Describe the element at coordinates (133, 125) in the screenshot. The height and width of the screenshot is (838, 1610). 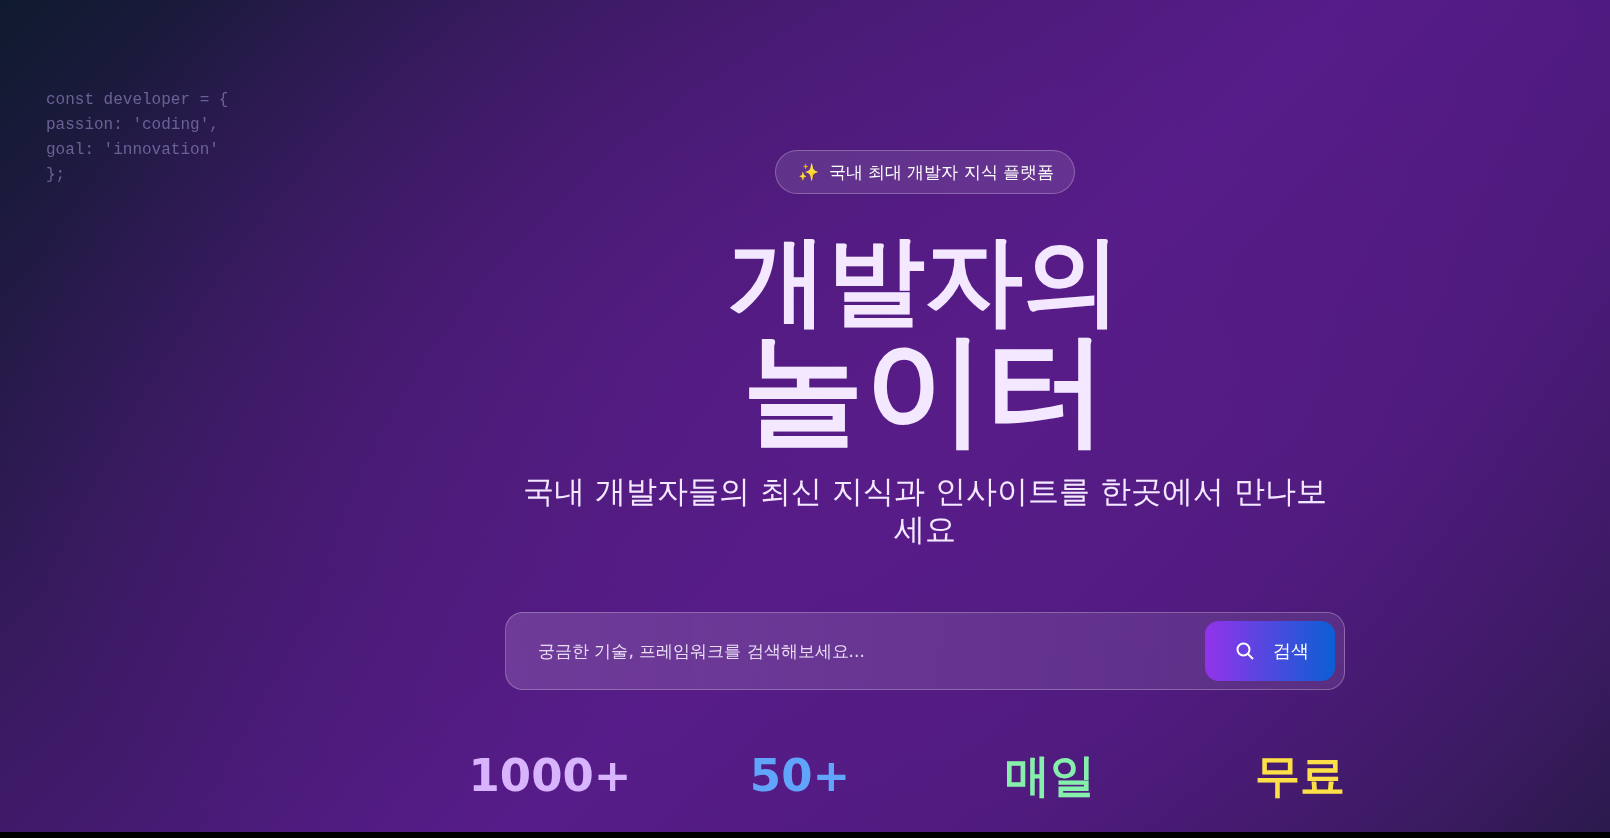
I see `code-line: passion: 'coding',` at that location.